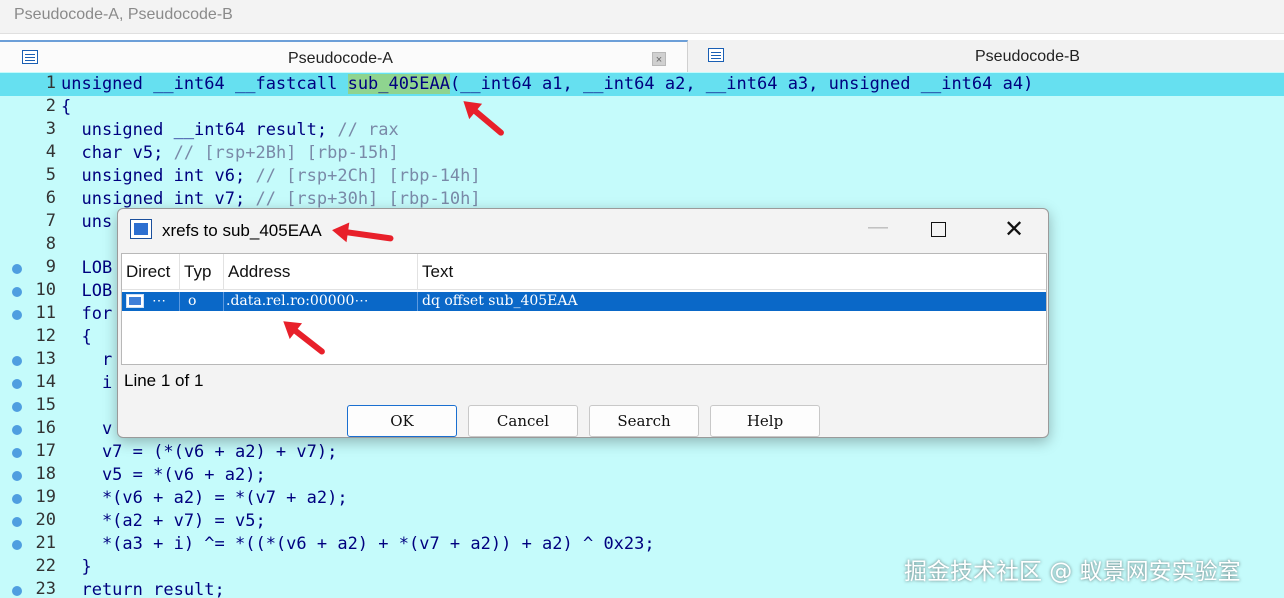 This screenshot has height=598, width=1284. Describe the element at coordinates (50, 152) in the screenshot. I see `line-number: 4` at that location.